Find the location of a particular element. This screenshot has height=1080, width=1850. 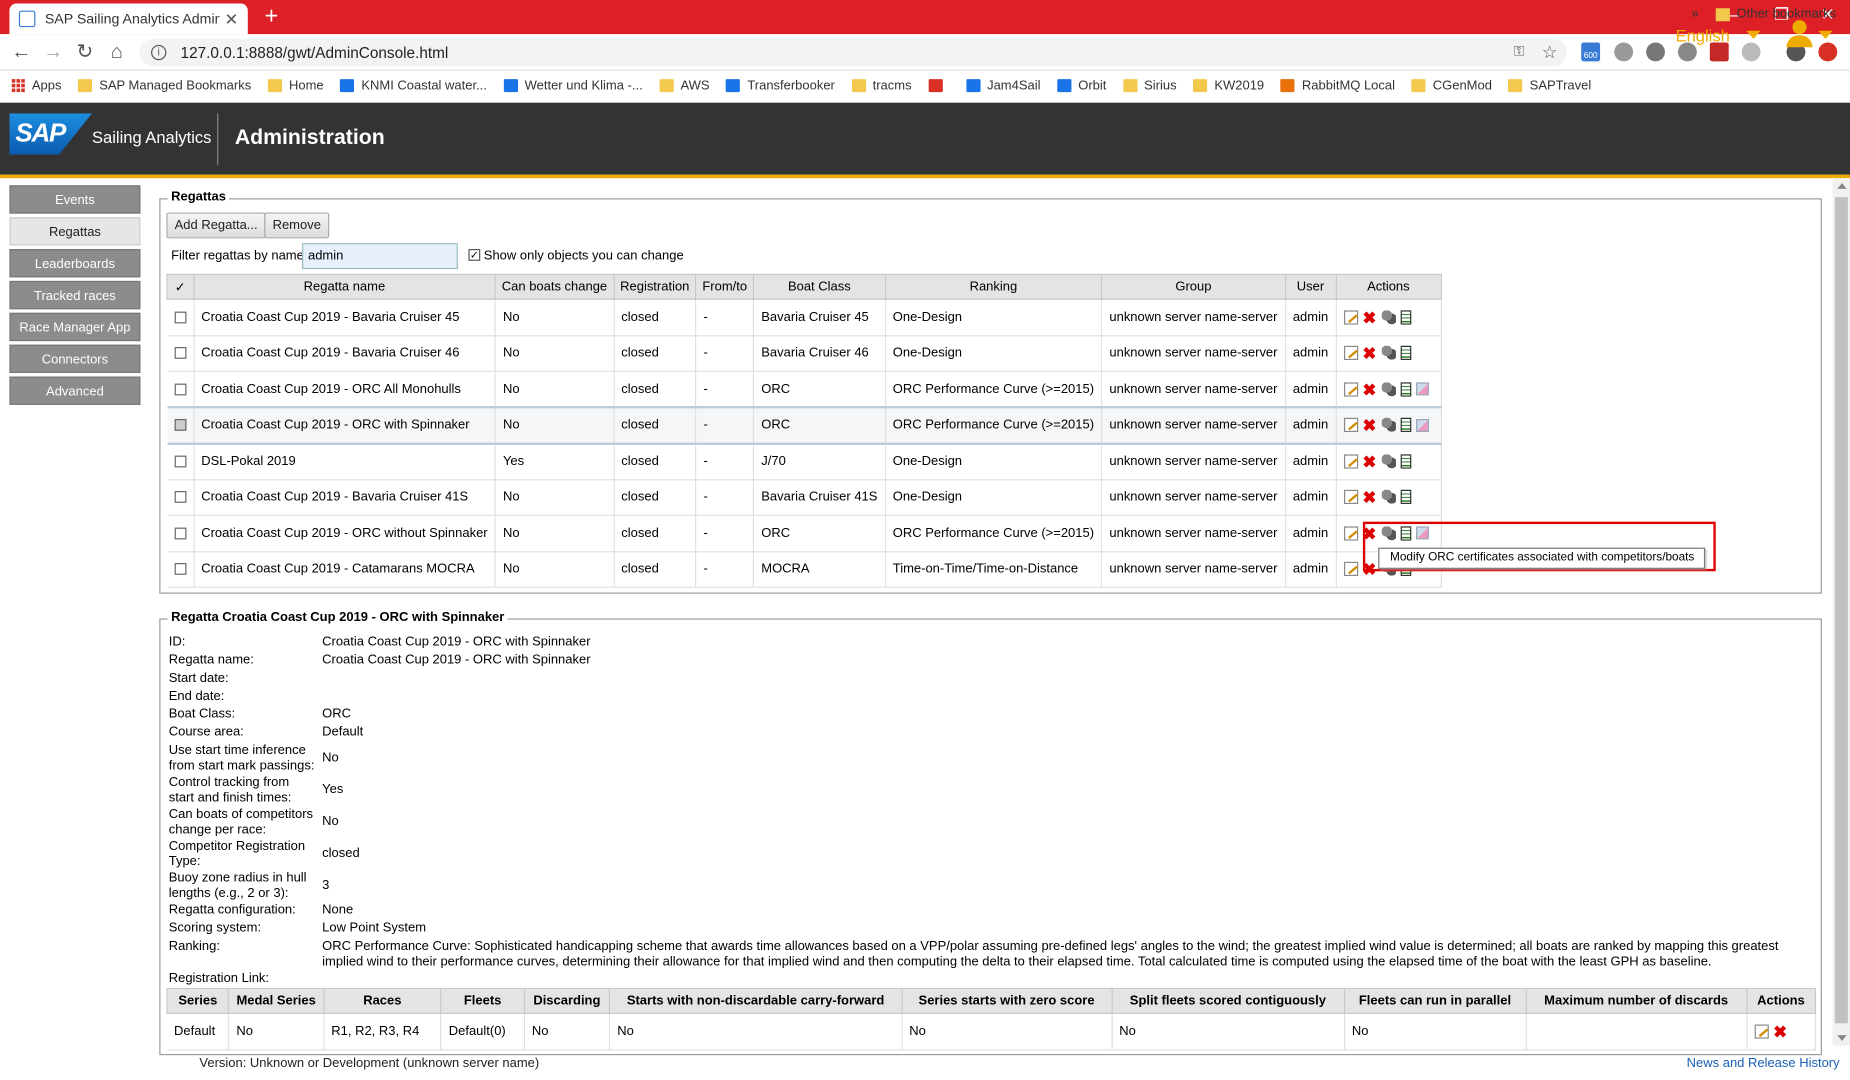

column-header: Regatta name is located at coordinates (344, 286).